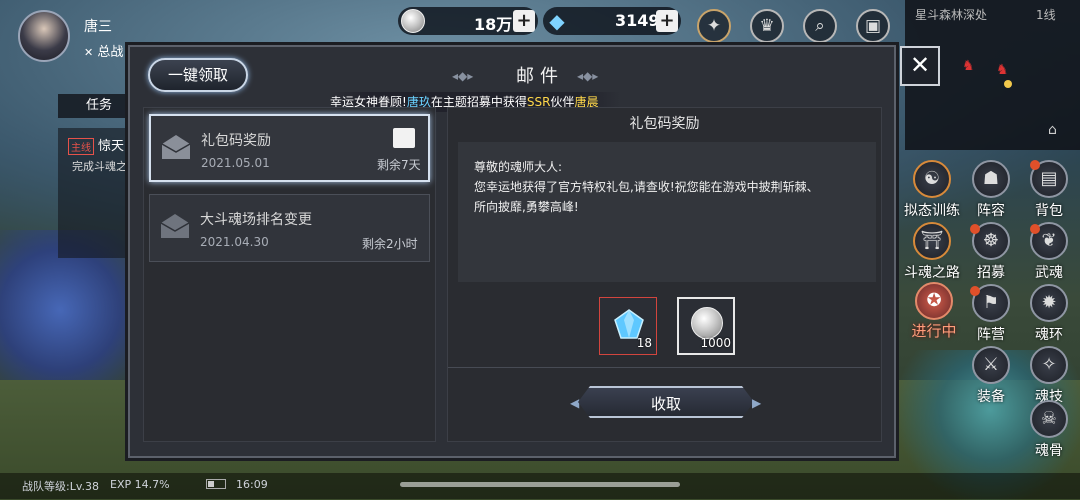 This screenshot has height=500, width=1080. I want to click on side-label: 拟态训练, so click(932, 211).